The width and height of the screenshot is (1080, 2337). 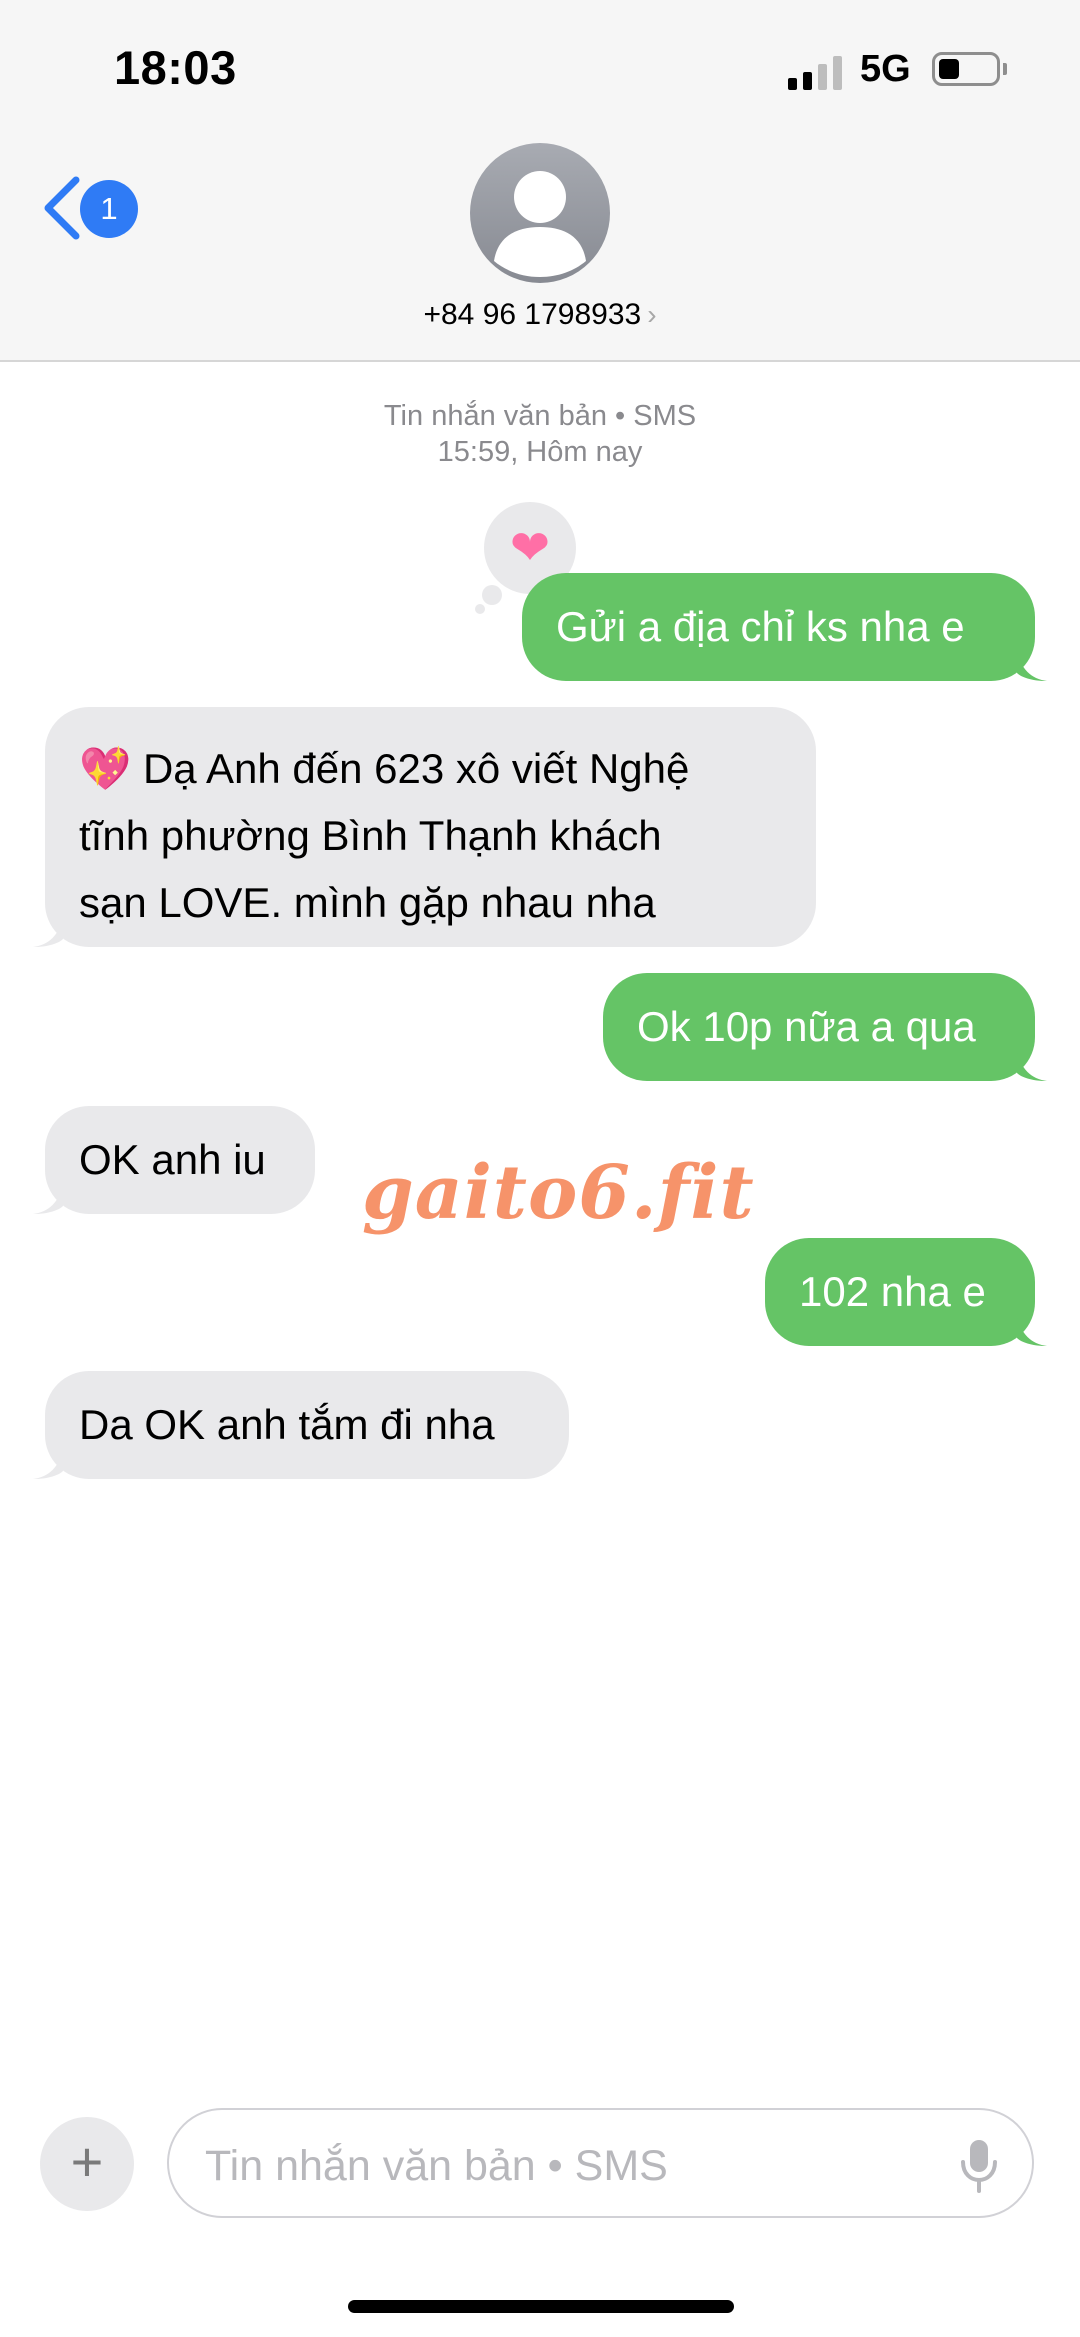 I want to click on message-bubble-outgoing: 102 nha e, so click(x=906, y=1292).